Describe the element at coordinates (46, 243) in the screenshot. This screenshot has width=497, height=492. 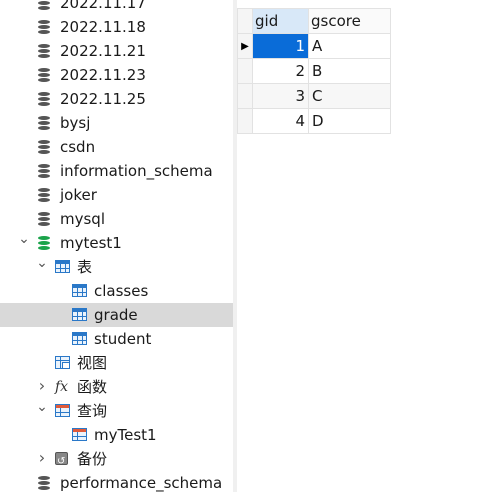
I see `database-open-icon` at that location.